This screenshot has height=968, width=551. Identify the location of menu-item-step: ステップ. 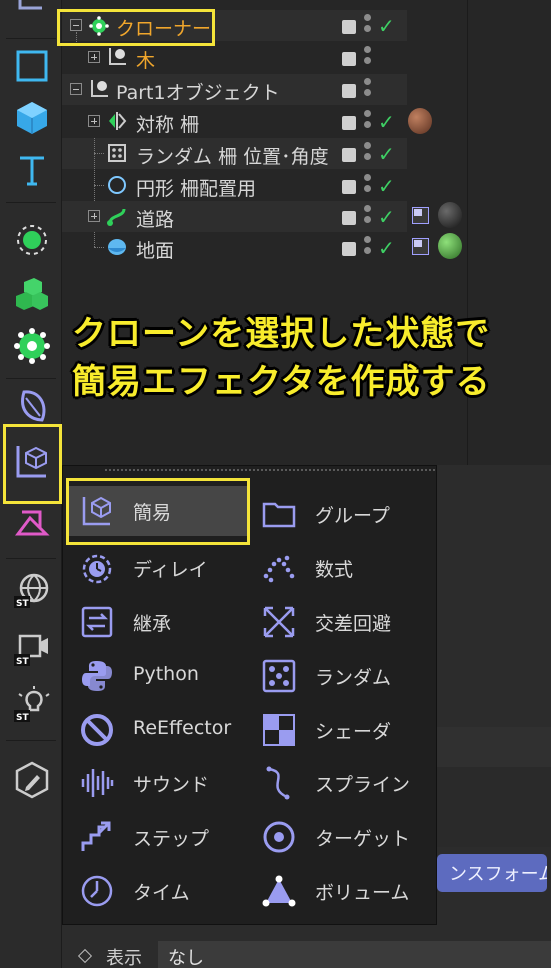
(157, 837).